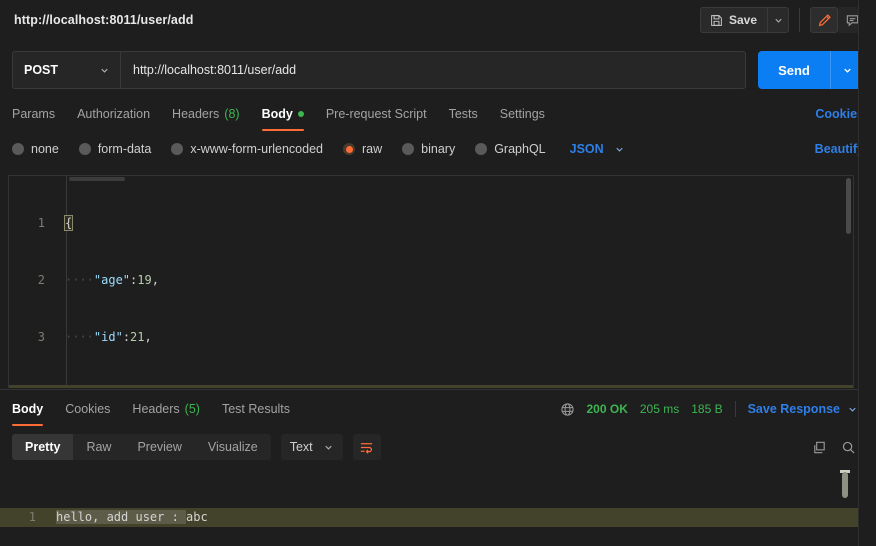 This screenshot has height=546, width=876. What do you see at coordinates (567, 409) in the screenshot?
I see `globe-icon` at bounding box center [567, 409].